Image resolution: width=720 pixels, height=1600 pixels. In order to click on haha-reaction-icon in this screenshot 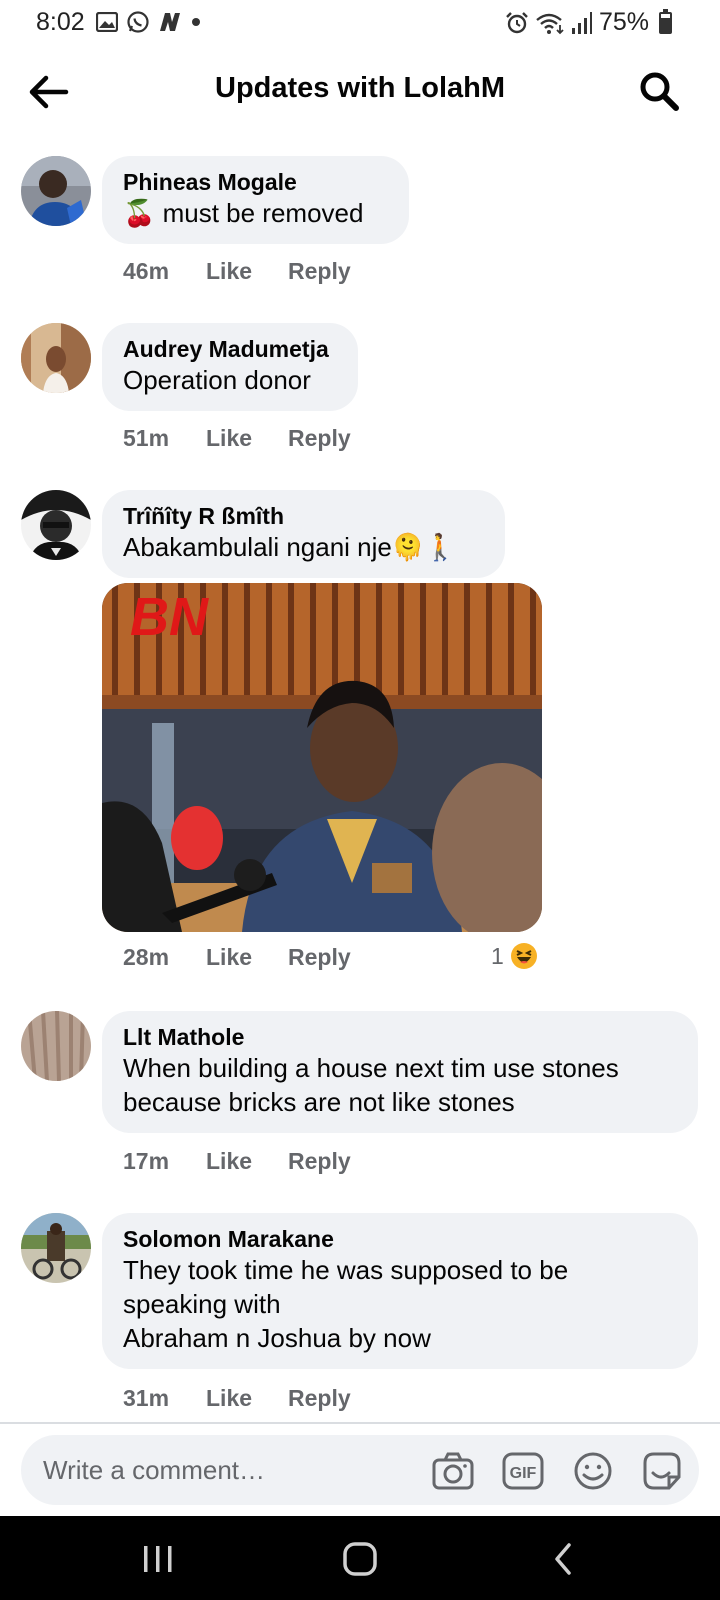, I will do `click(523, 956)`.